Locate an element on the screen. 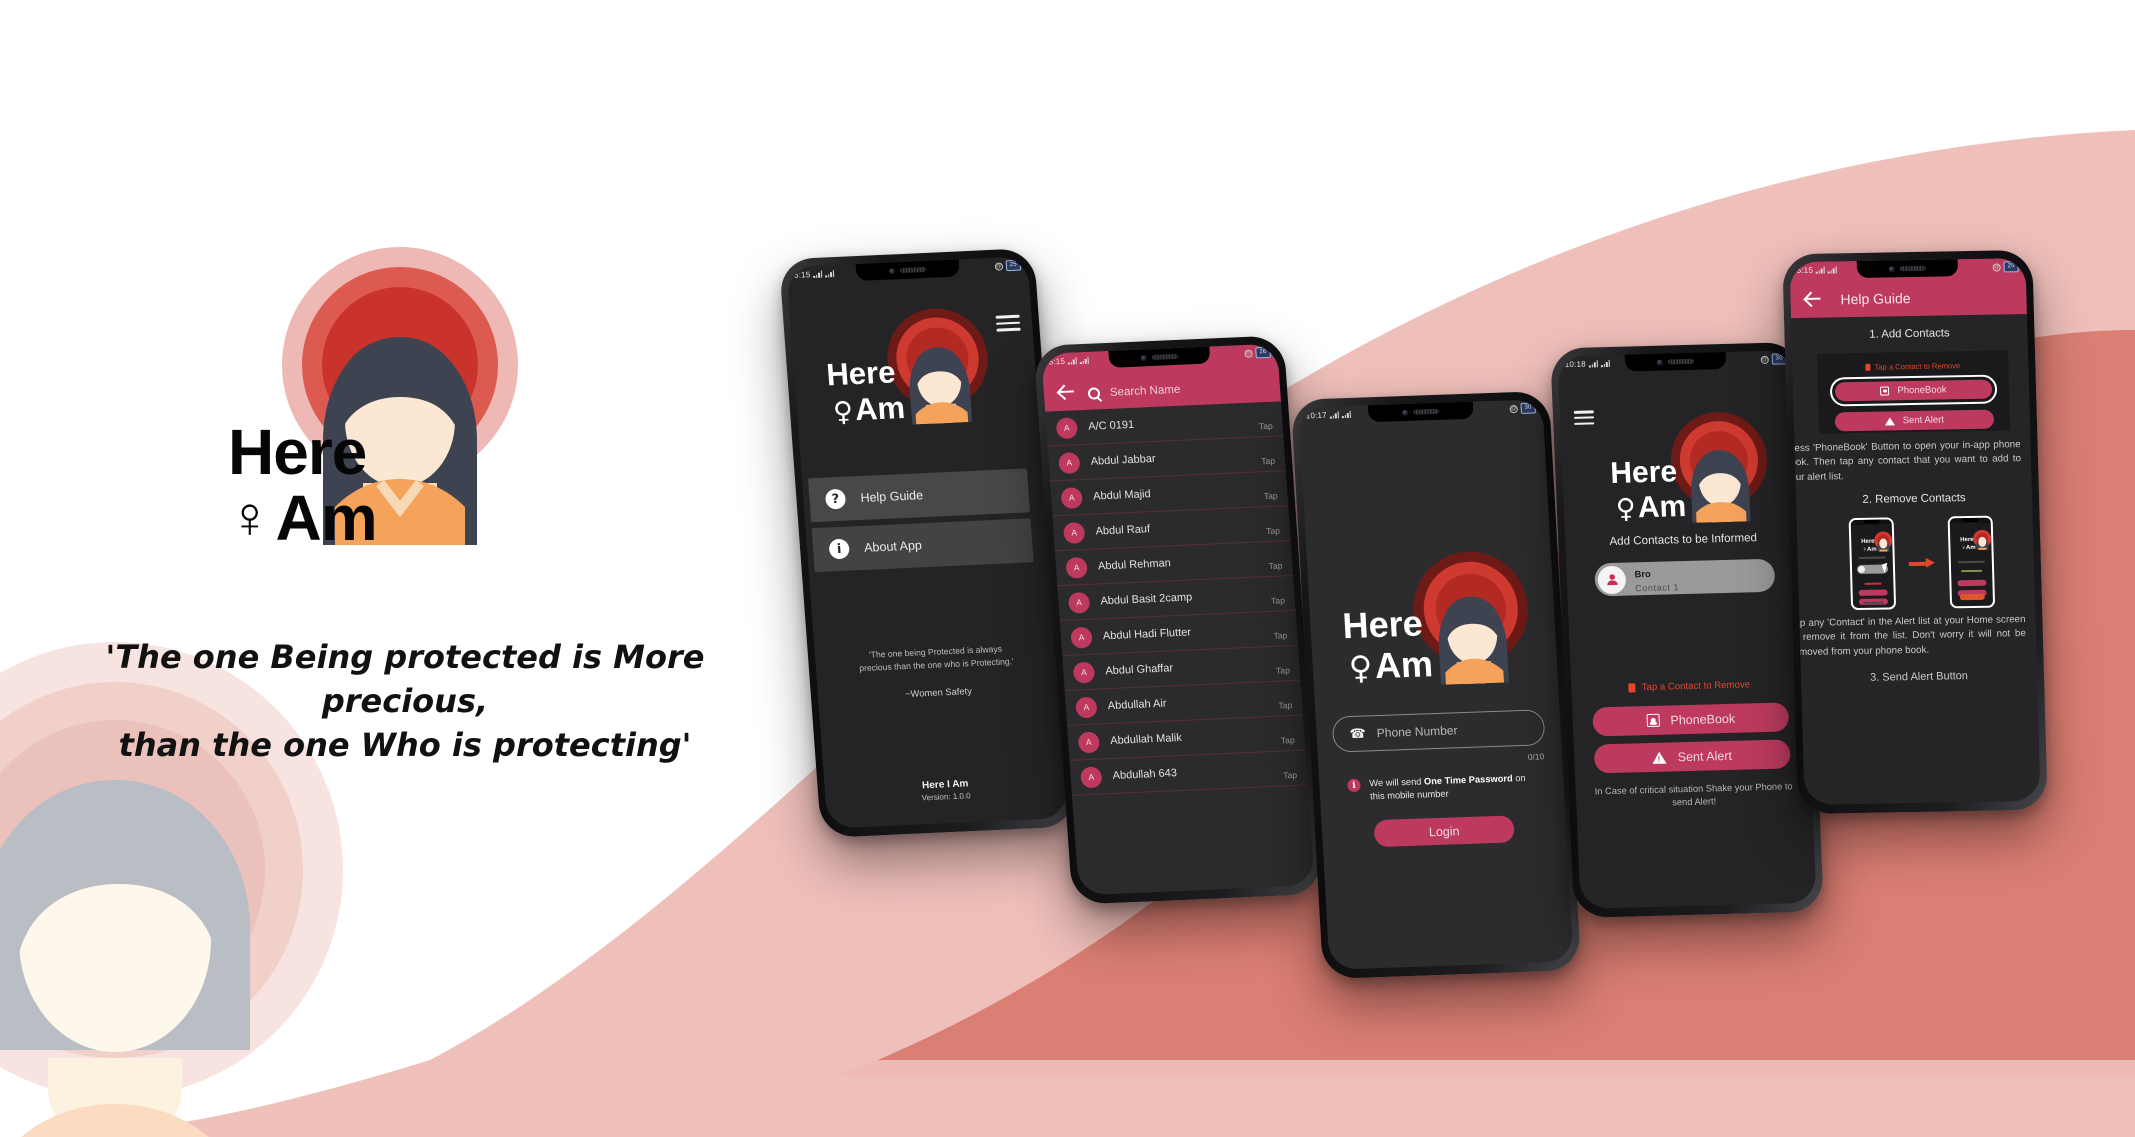  tagline-line-2: than the one Who is protecting' is located at coordinates (405, 745).